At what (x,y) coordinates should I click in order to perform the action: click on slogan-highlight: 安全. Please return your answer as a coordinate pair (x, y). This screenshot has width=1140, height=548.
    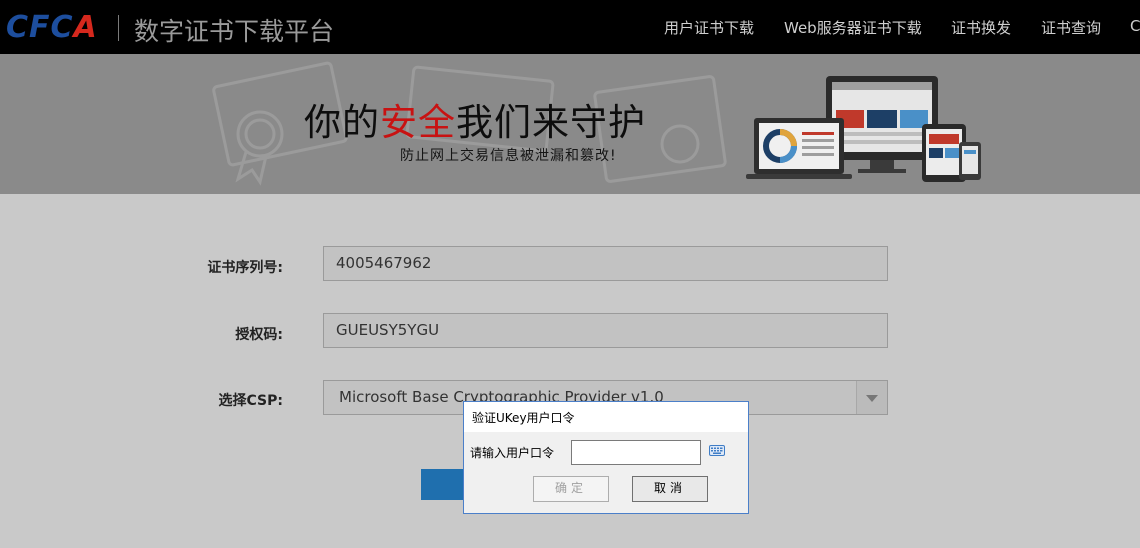
    Looking at the image, I should click on (418, 122).